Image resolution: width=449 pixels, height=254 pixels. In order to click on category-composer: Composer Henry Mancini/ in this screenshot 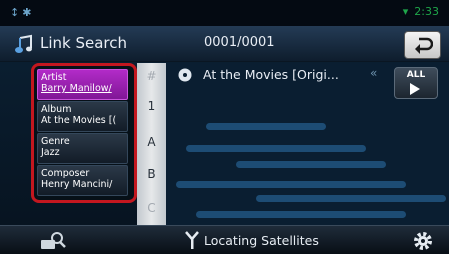, I will do `click(82, 180)`.